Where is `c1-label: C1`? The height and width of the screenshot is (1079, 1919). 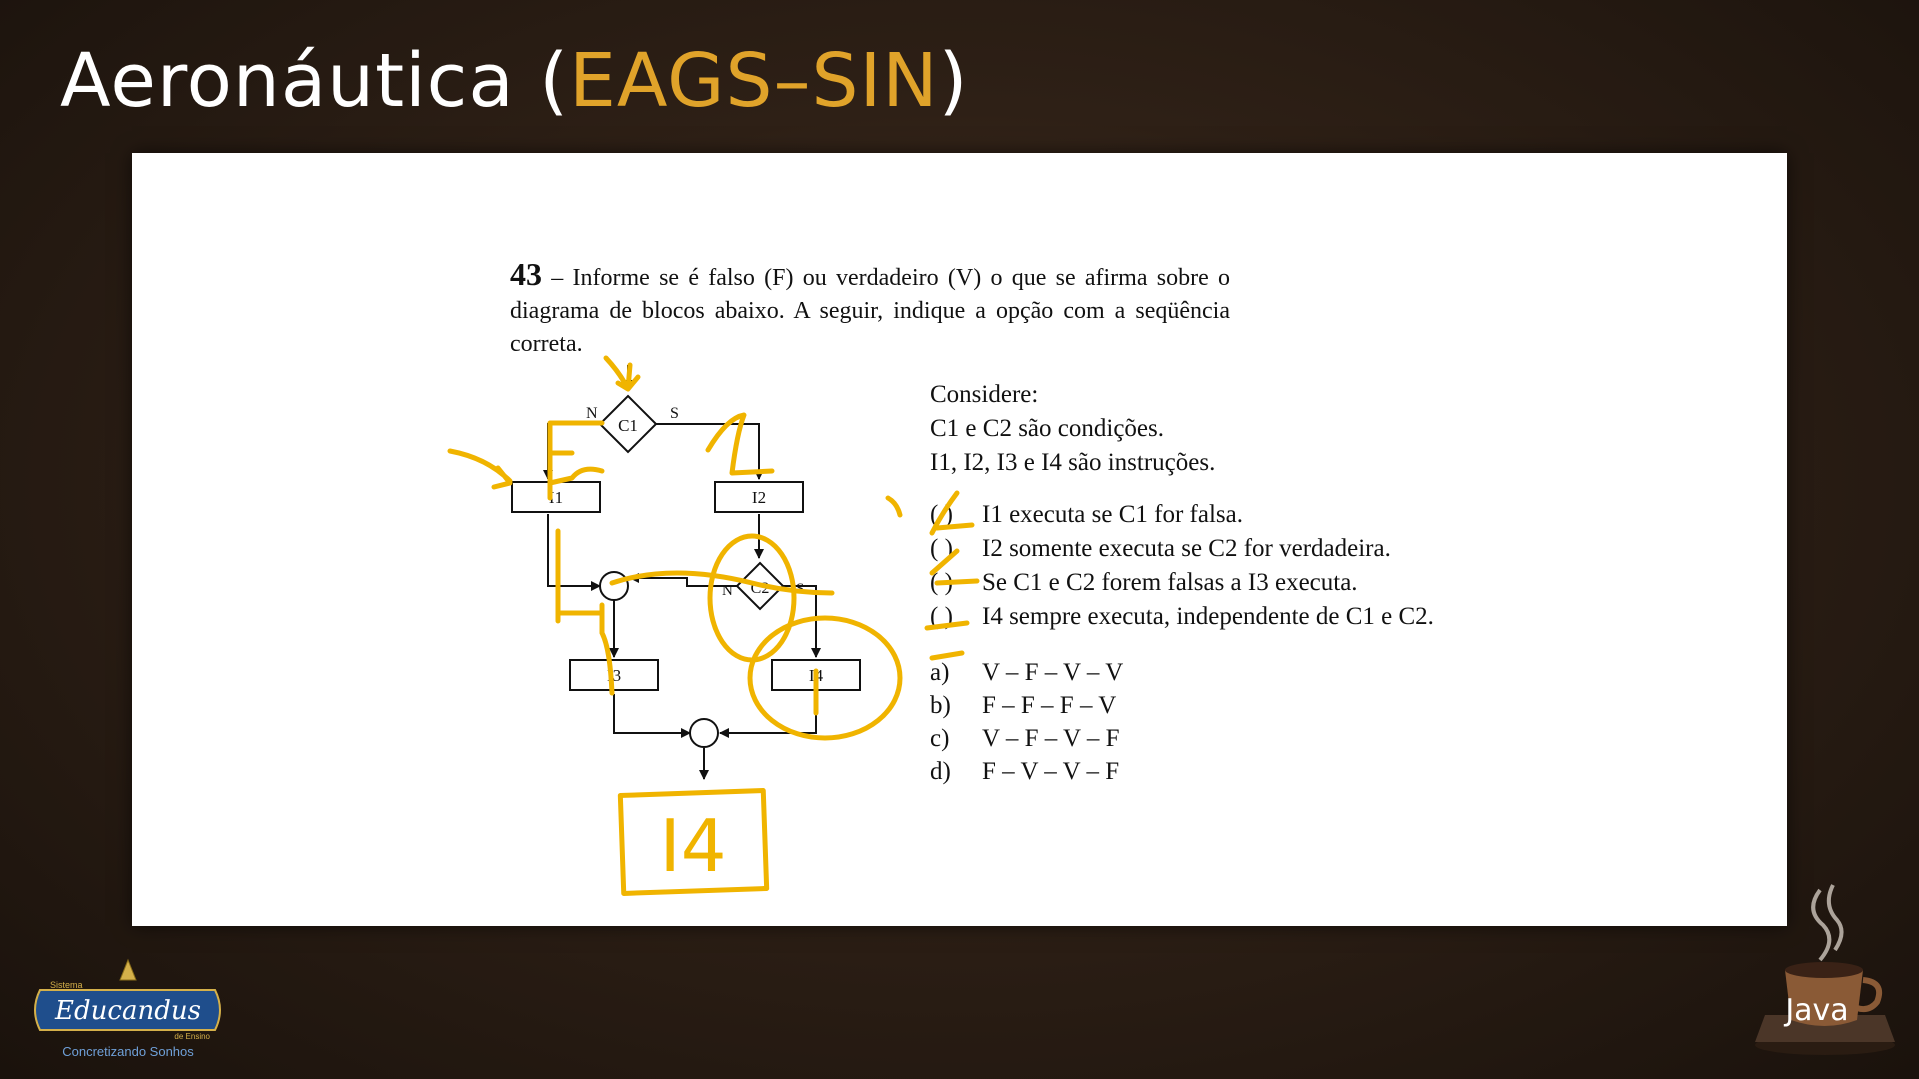
c1-label: C1 is located at coordinates (628, 425).